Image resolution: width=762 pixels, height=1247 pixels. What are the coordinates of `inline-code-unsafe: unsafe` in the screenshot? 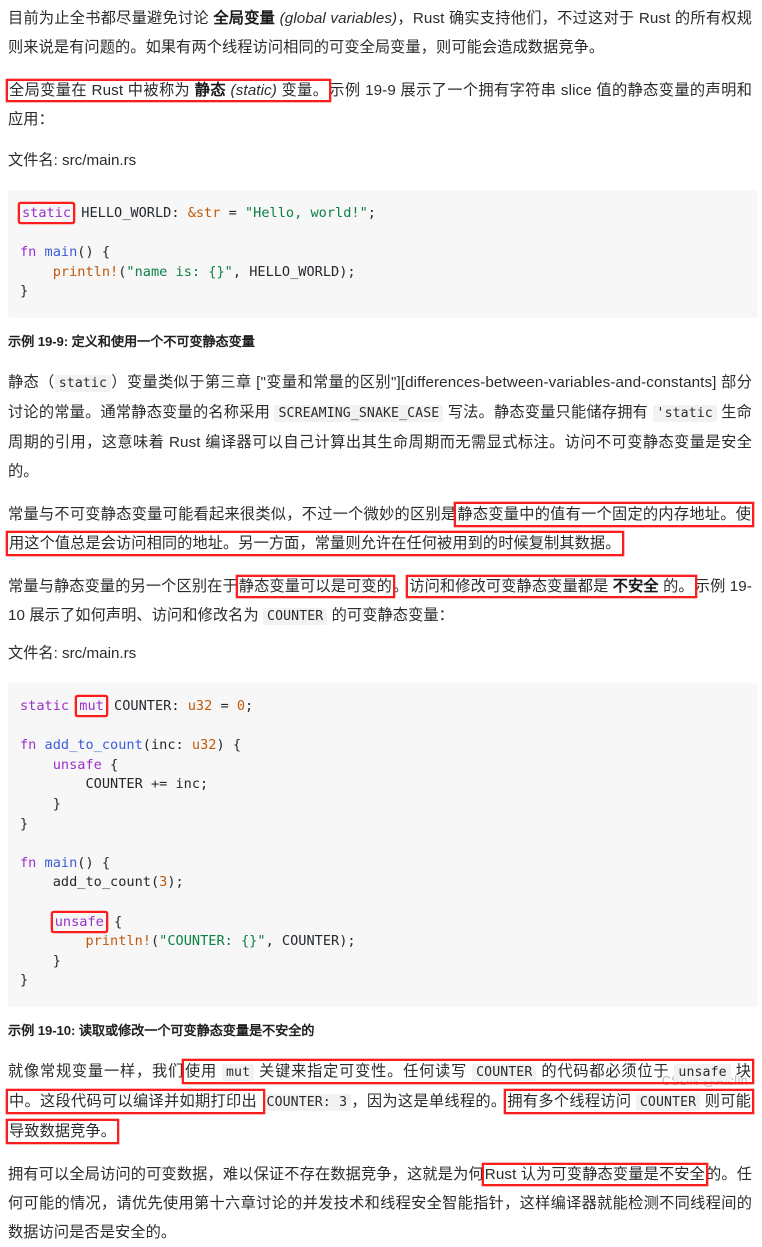 It's located at (702, 1072).